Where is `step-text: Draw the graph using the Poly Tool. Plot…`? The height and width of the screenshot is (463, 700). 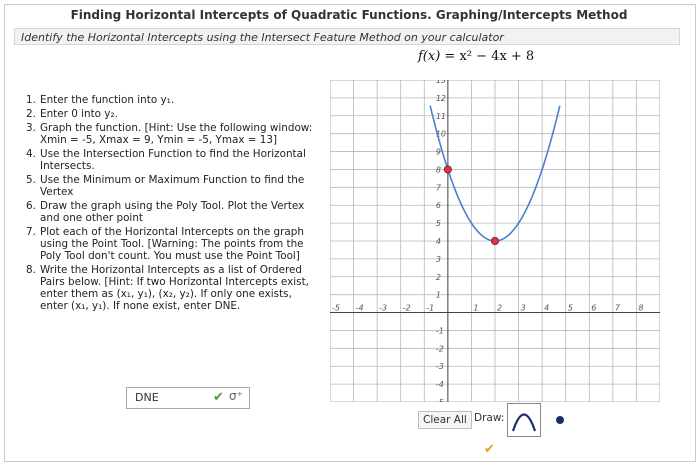 step-text: Draw the graph using the Poly Tool. Plot… is located at coordinates (172, 212).